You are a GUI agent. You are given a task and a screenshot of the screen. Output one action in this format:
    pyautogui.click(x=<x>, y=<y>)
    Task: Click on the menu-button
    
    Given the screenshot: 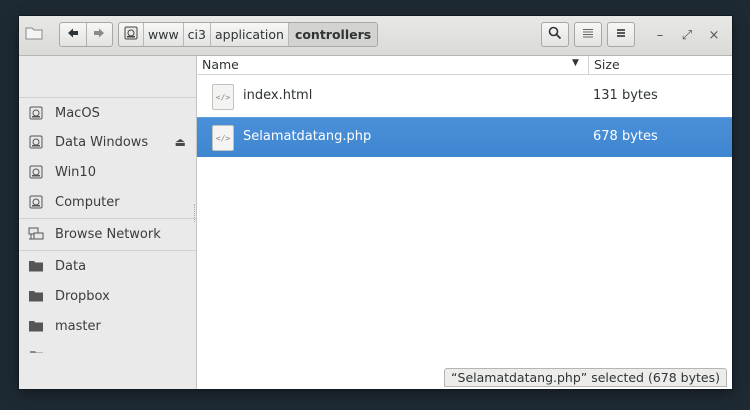 What is the action you would take?
    pyautogui.click(x=621, y=34)
    